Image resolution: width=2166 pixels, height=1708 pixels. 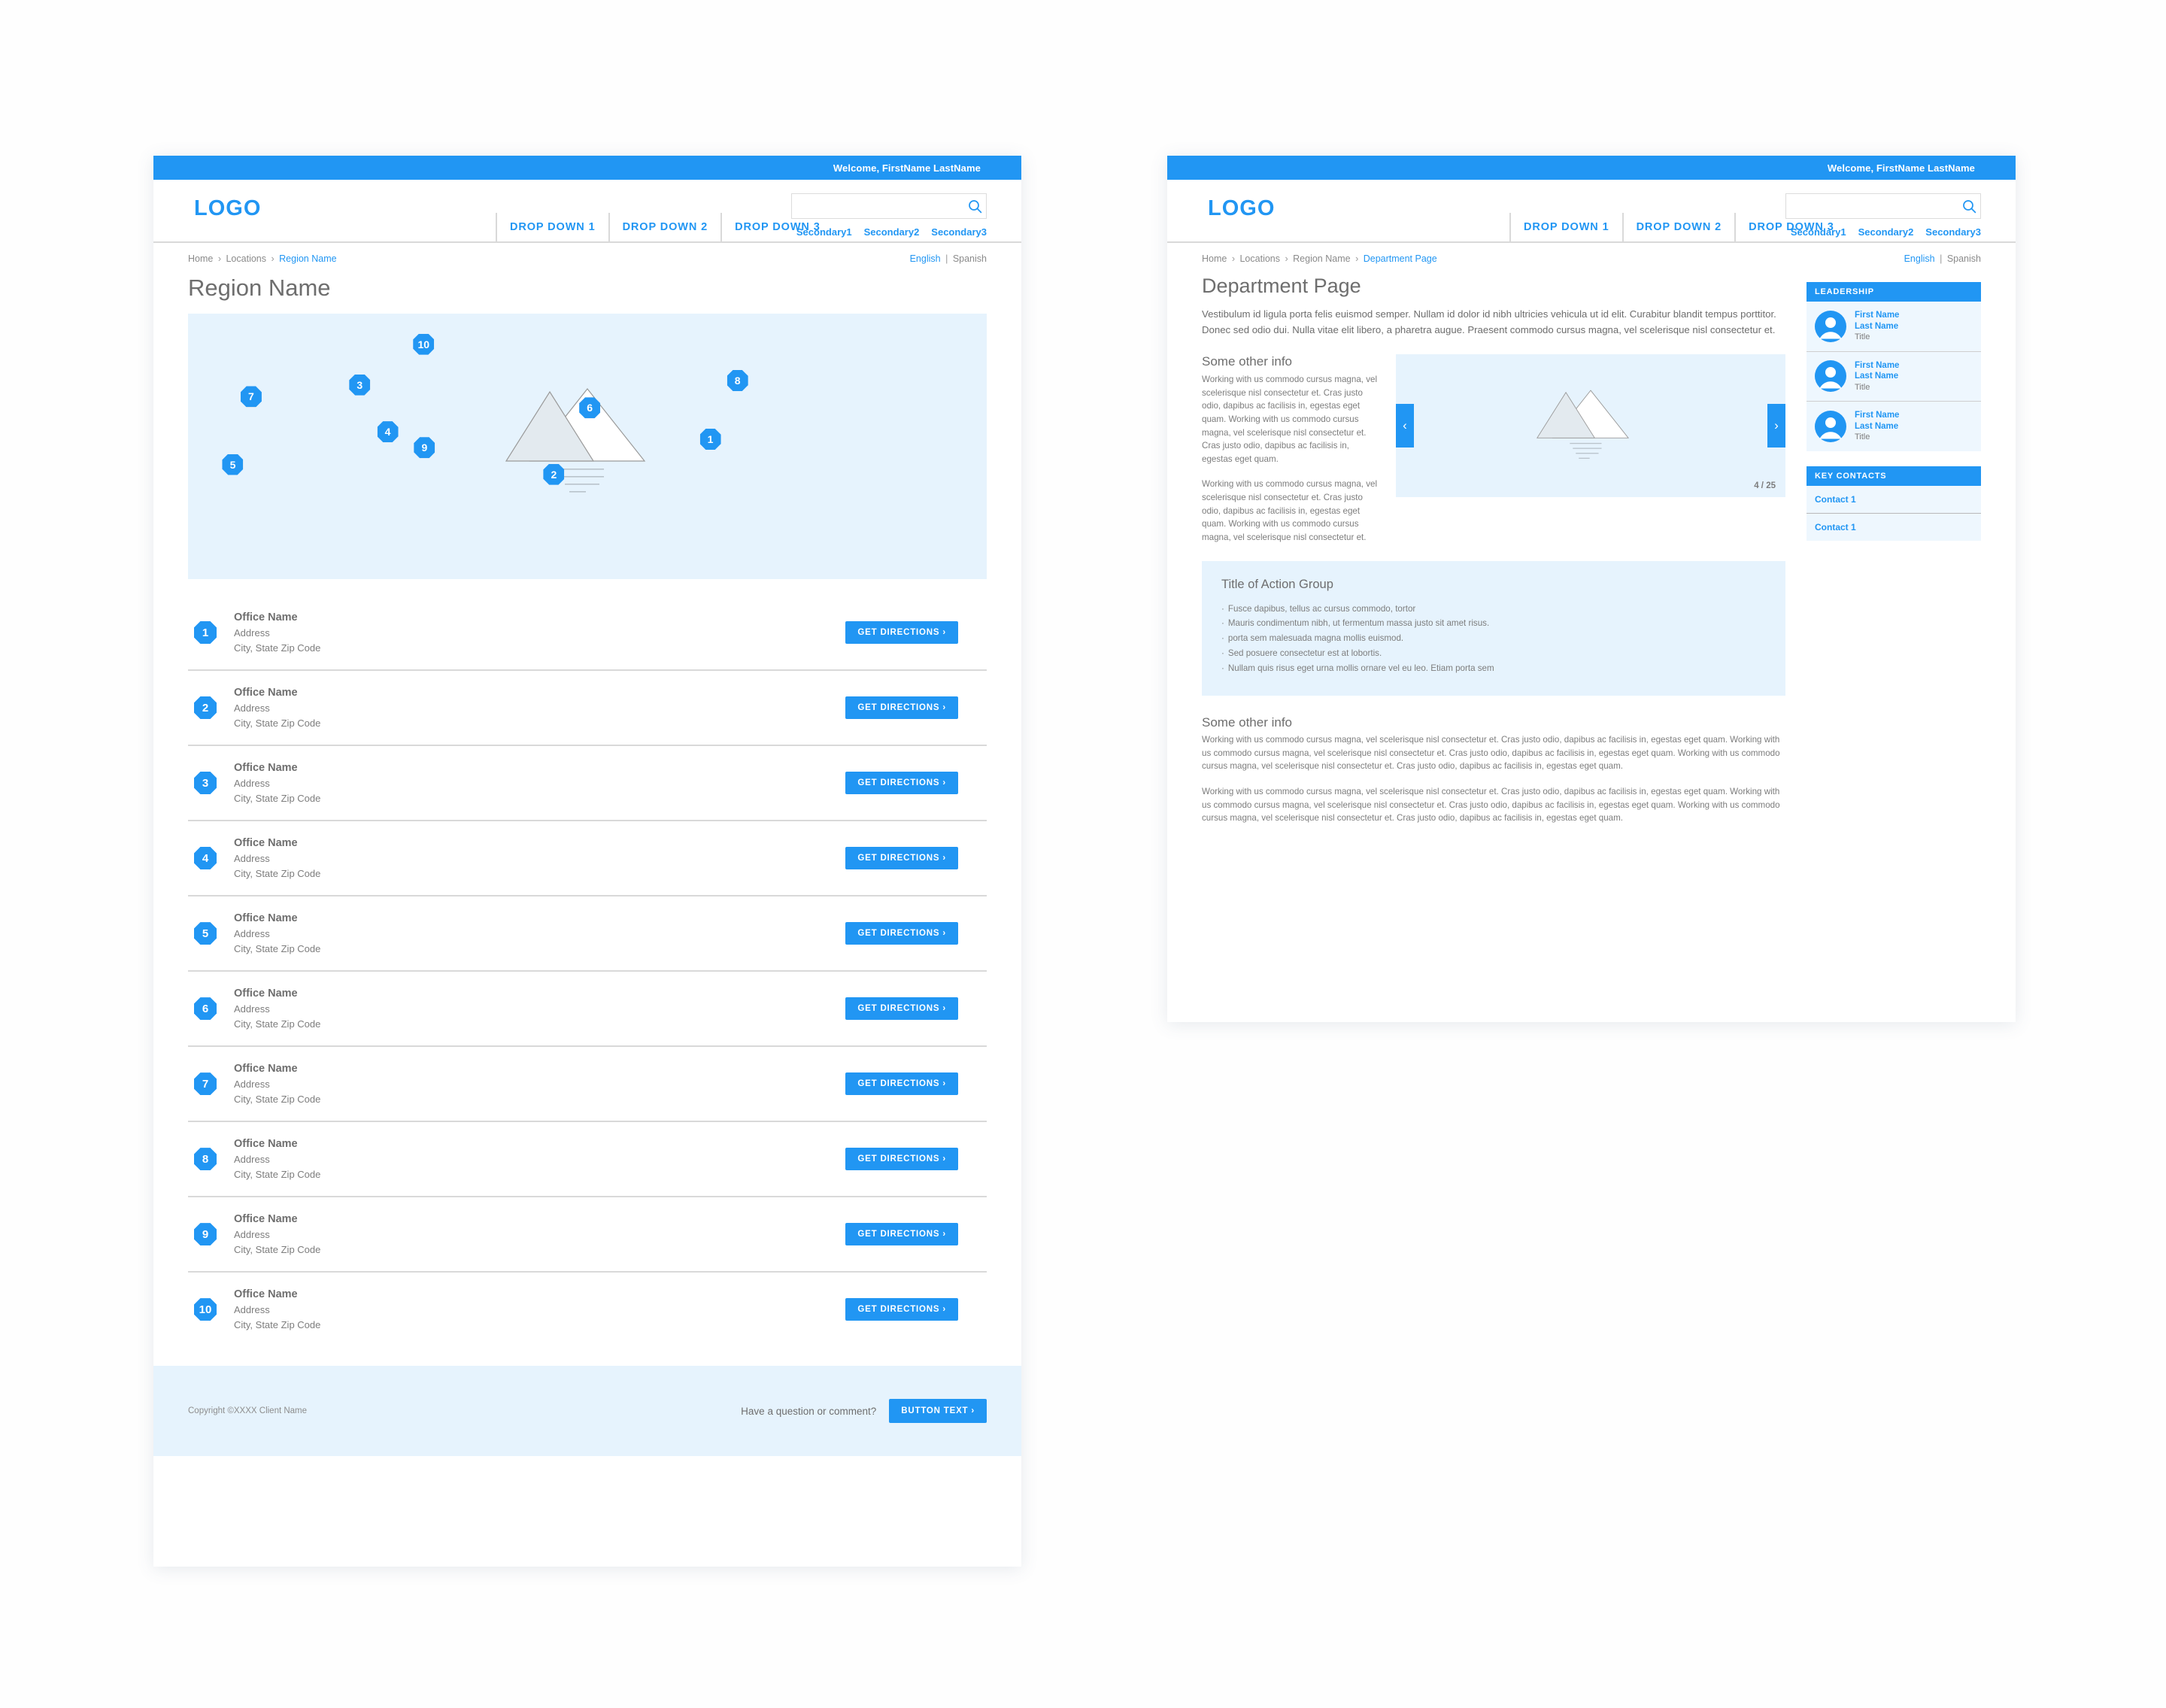 What do you see at coordinates (1405, 426) in the screenshot?
I see `carousel-prev-button: ‹` at bounding box center [1405, 426].